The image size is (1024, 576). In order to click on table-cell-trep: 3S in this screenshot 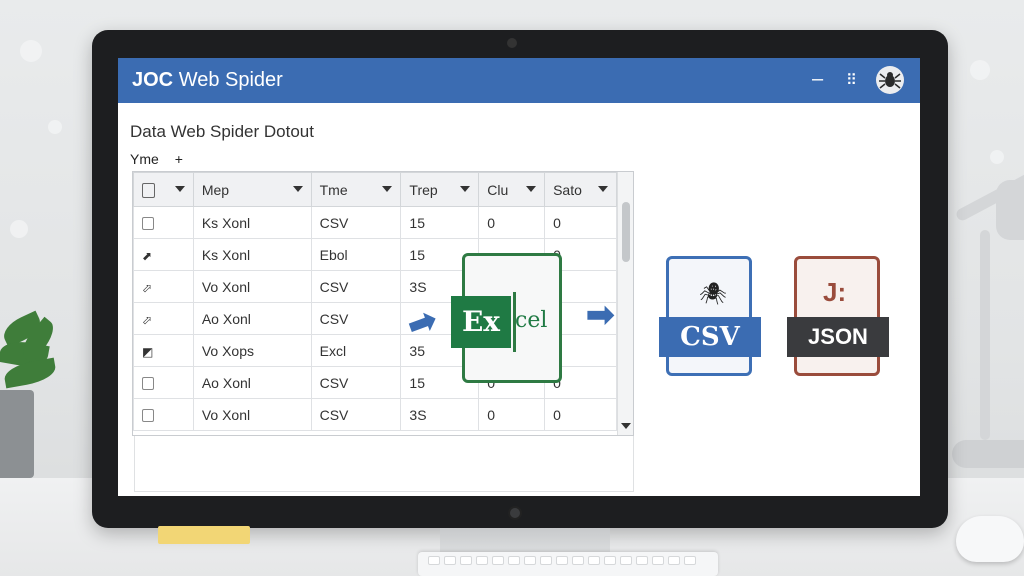, I will do `click(440, 414)`.